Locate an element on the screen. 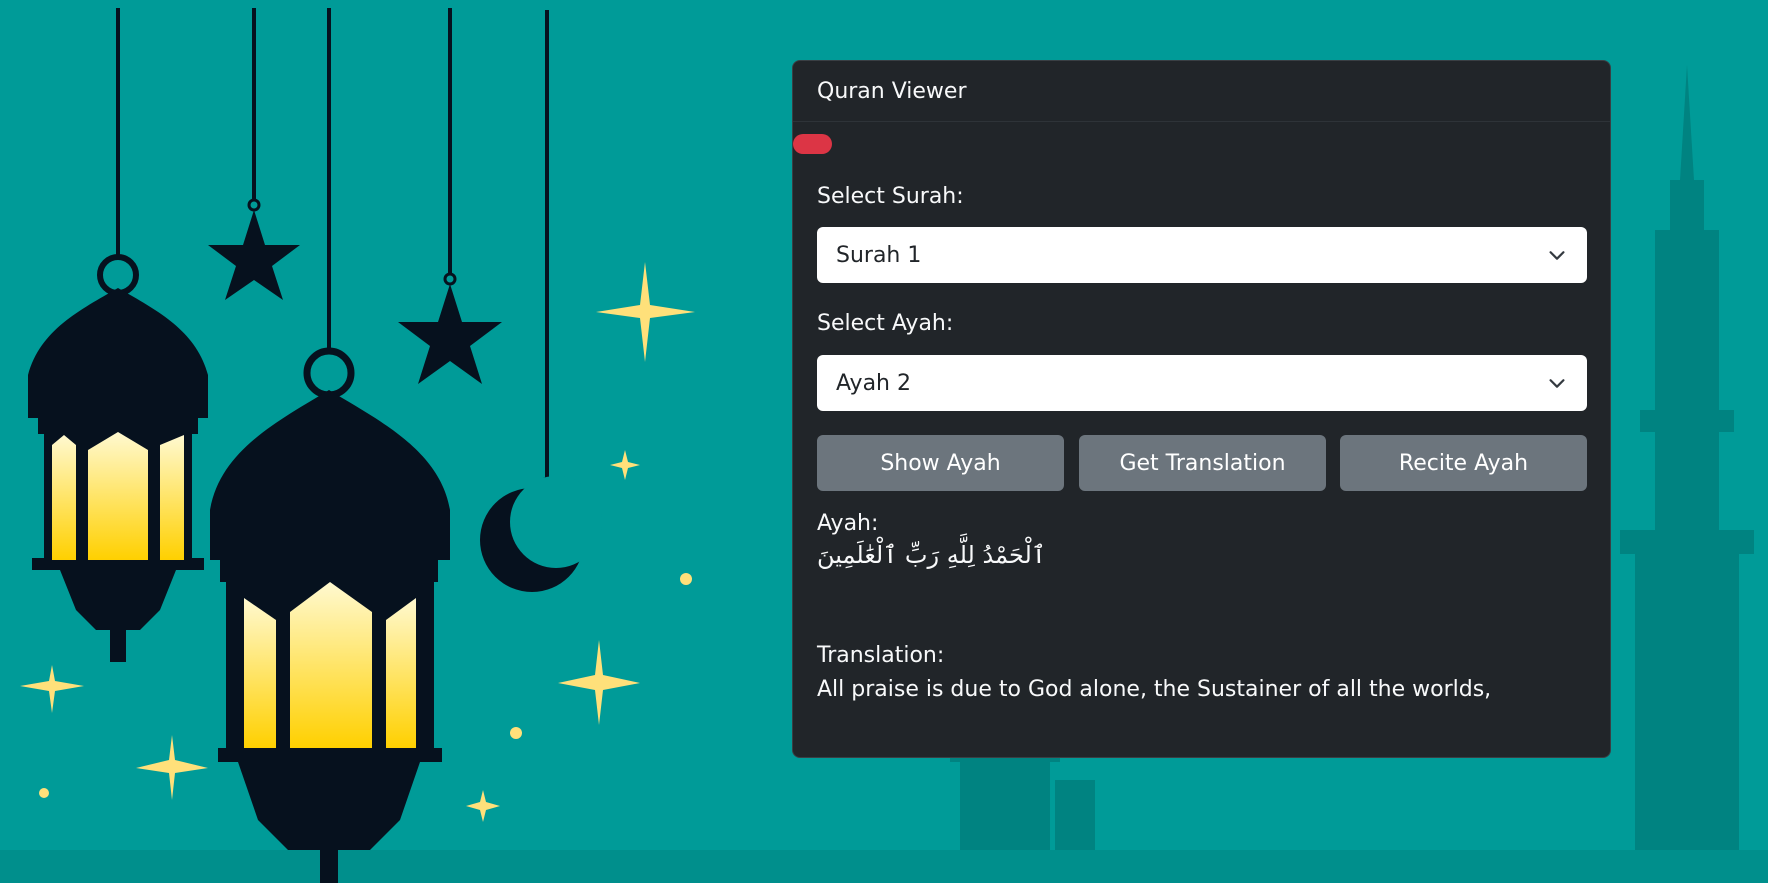  ayah-select-value: Ayah 2 is located at coordinates (873, 383).